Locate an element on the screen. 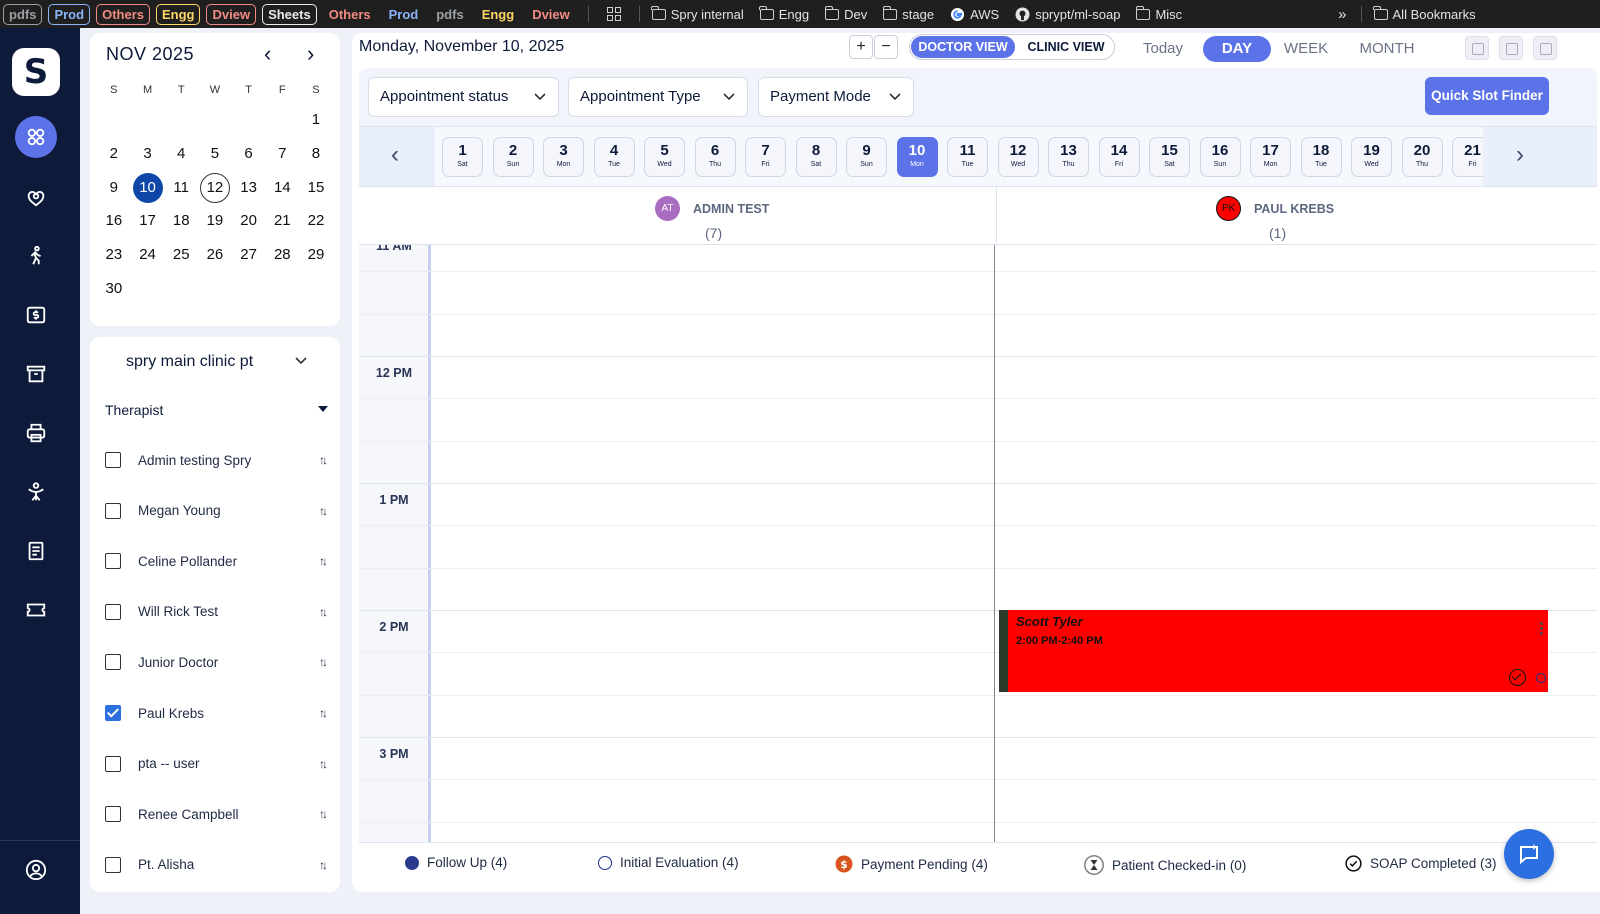  calendar-day: 2 is located at coordinates (114, 154).